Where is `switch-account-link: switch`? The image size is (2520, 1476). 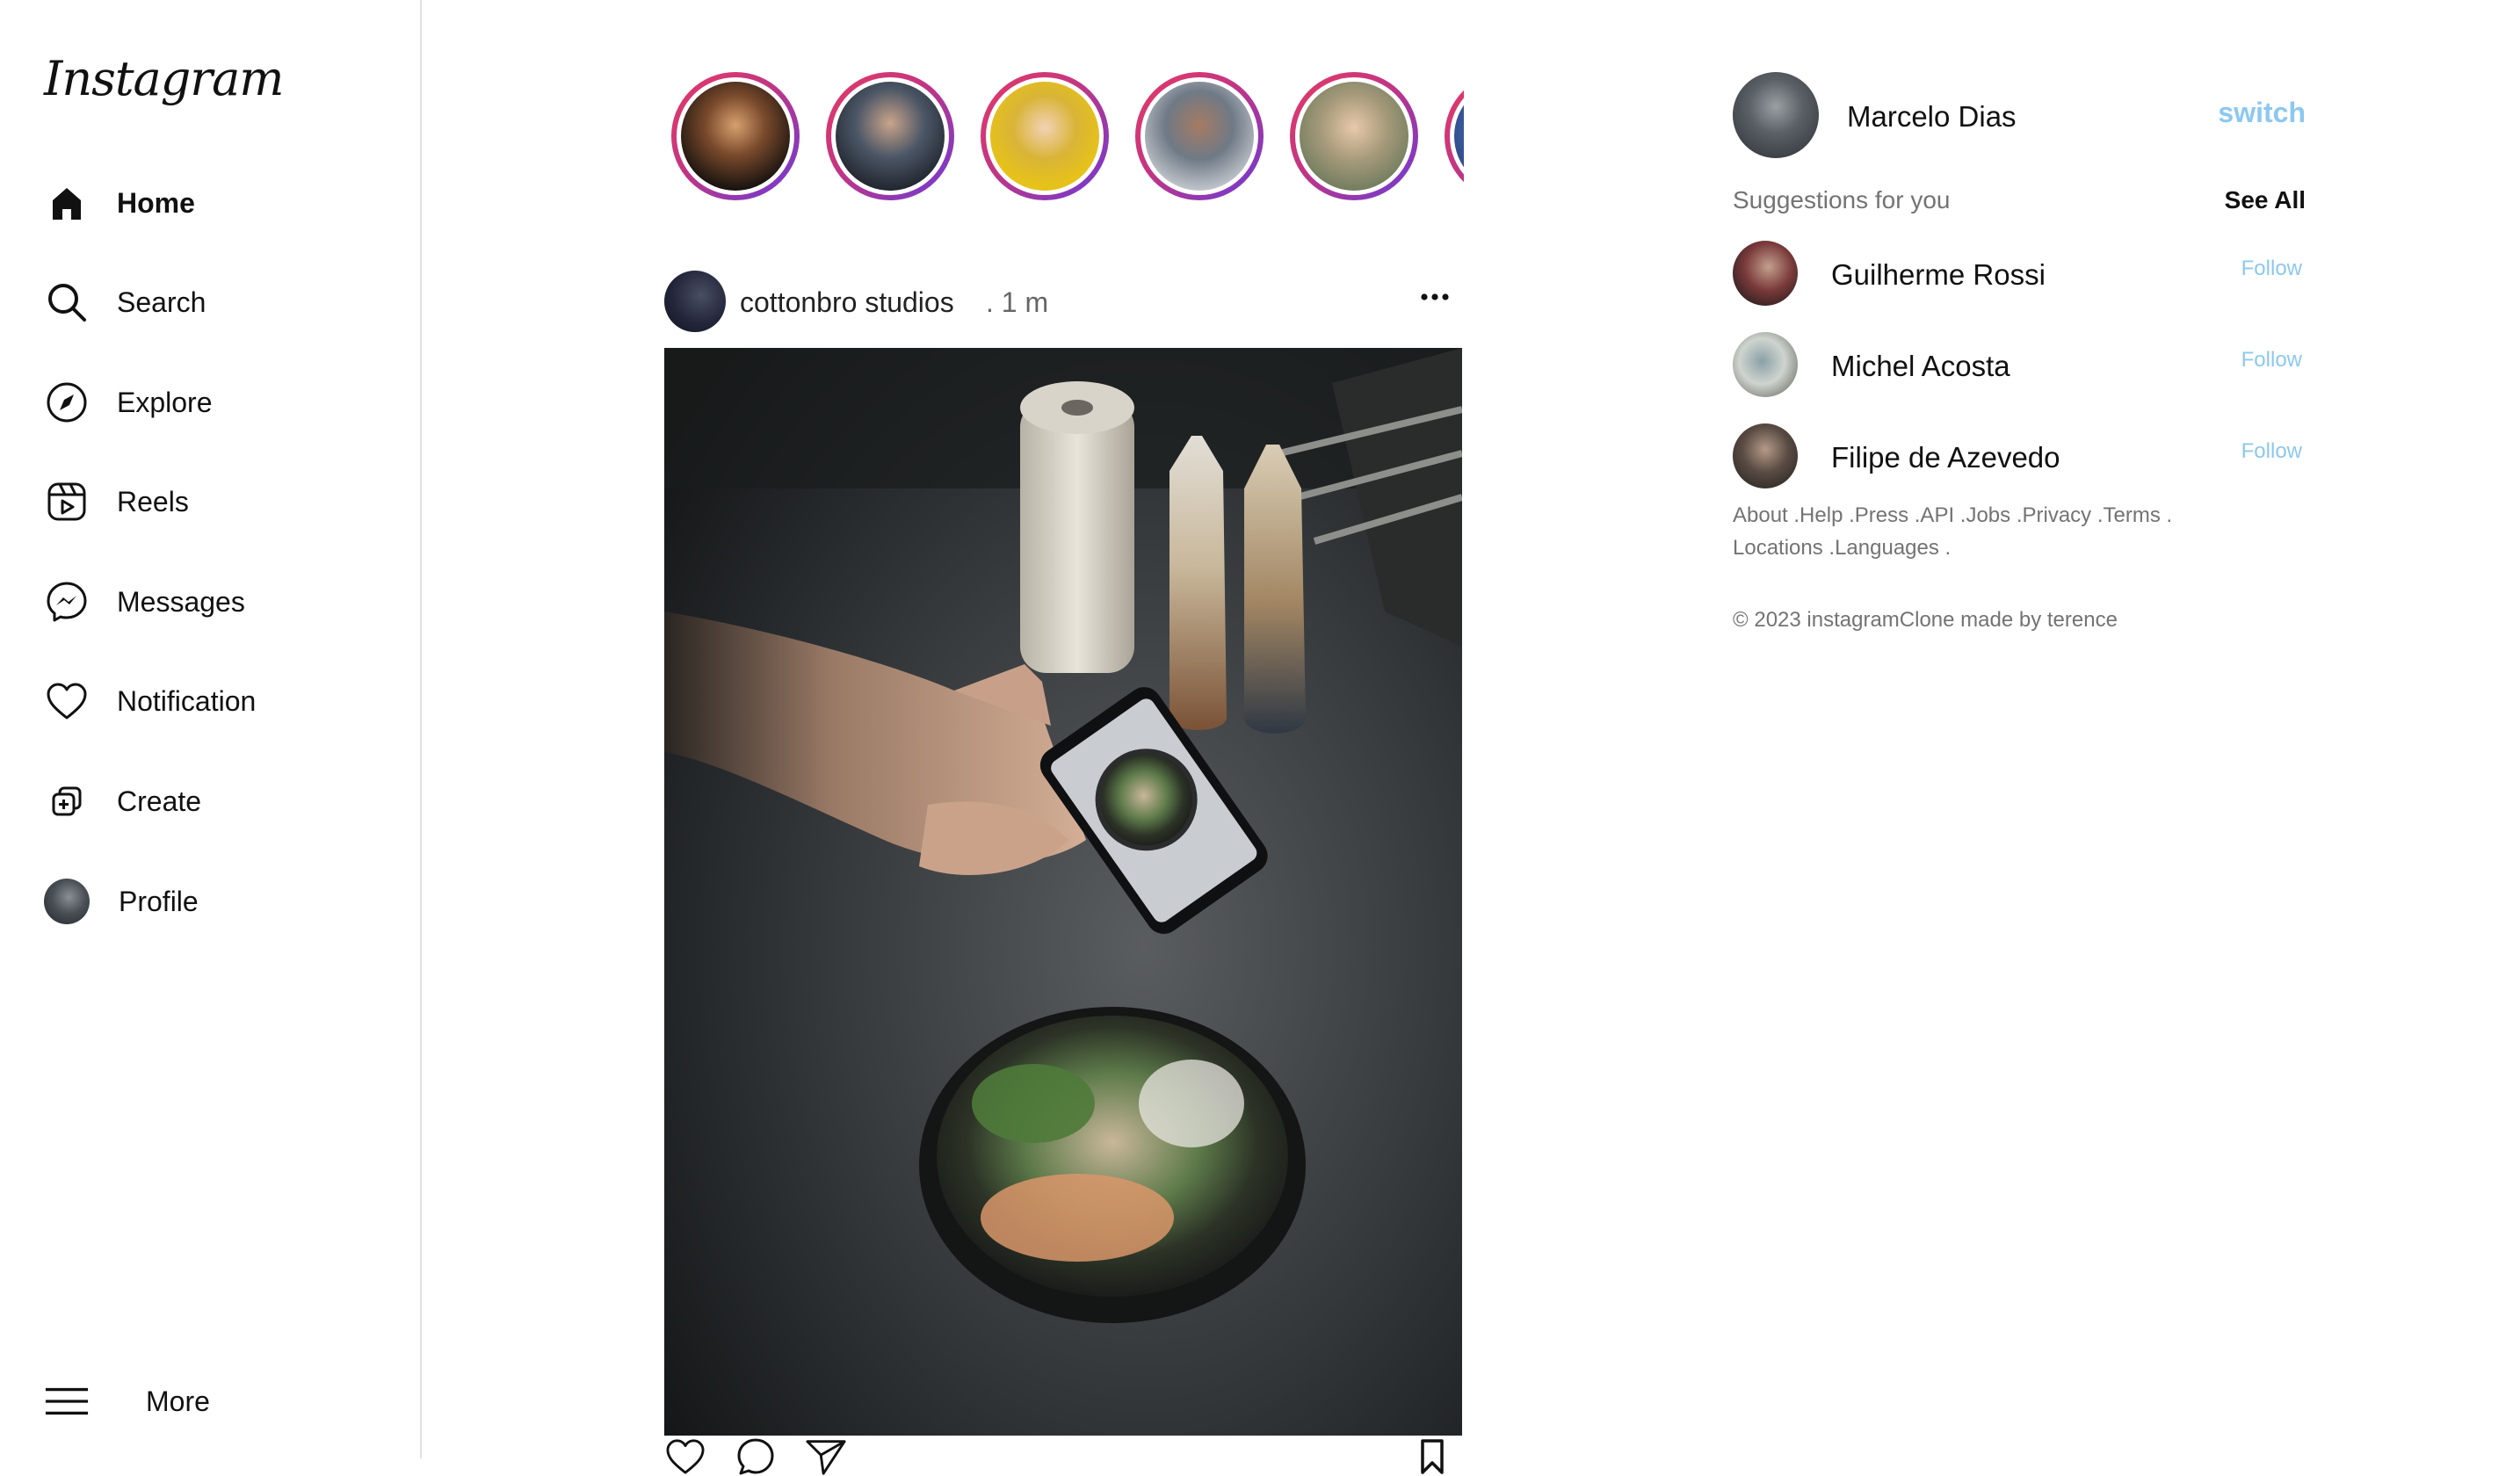 switch-account-link: switch is located at coordinates (2262, 113).